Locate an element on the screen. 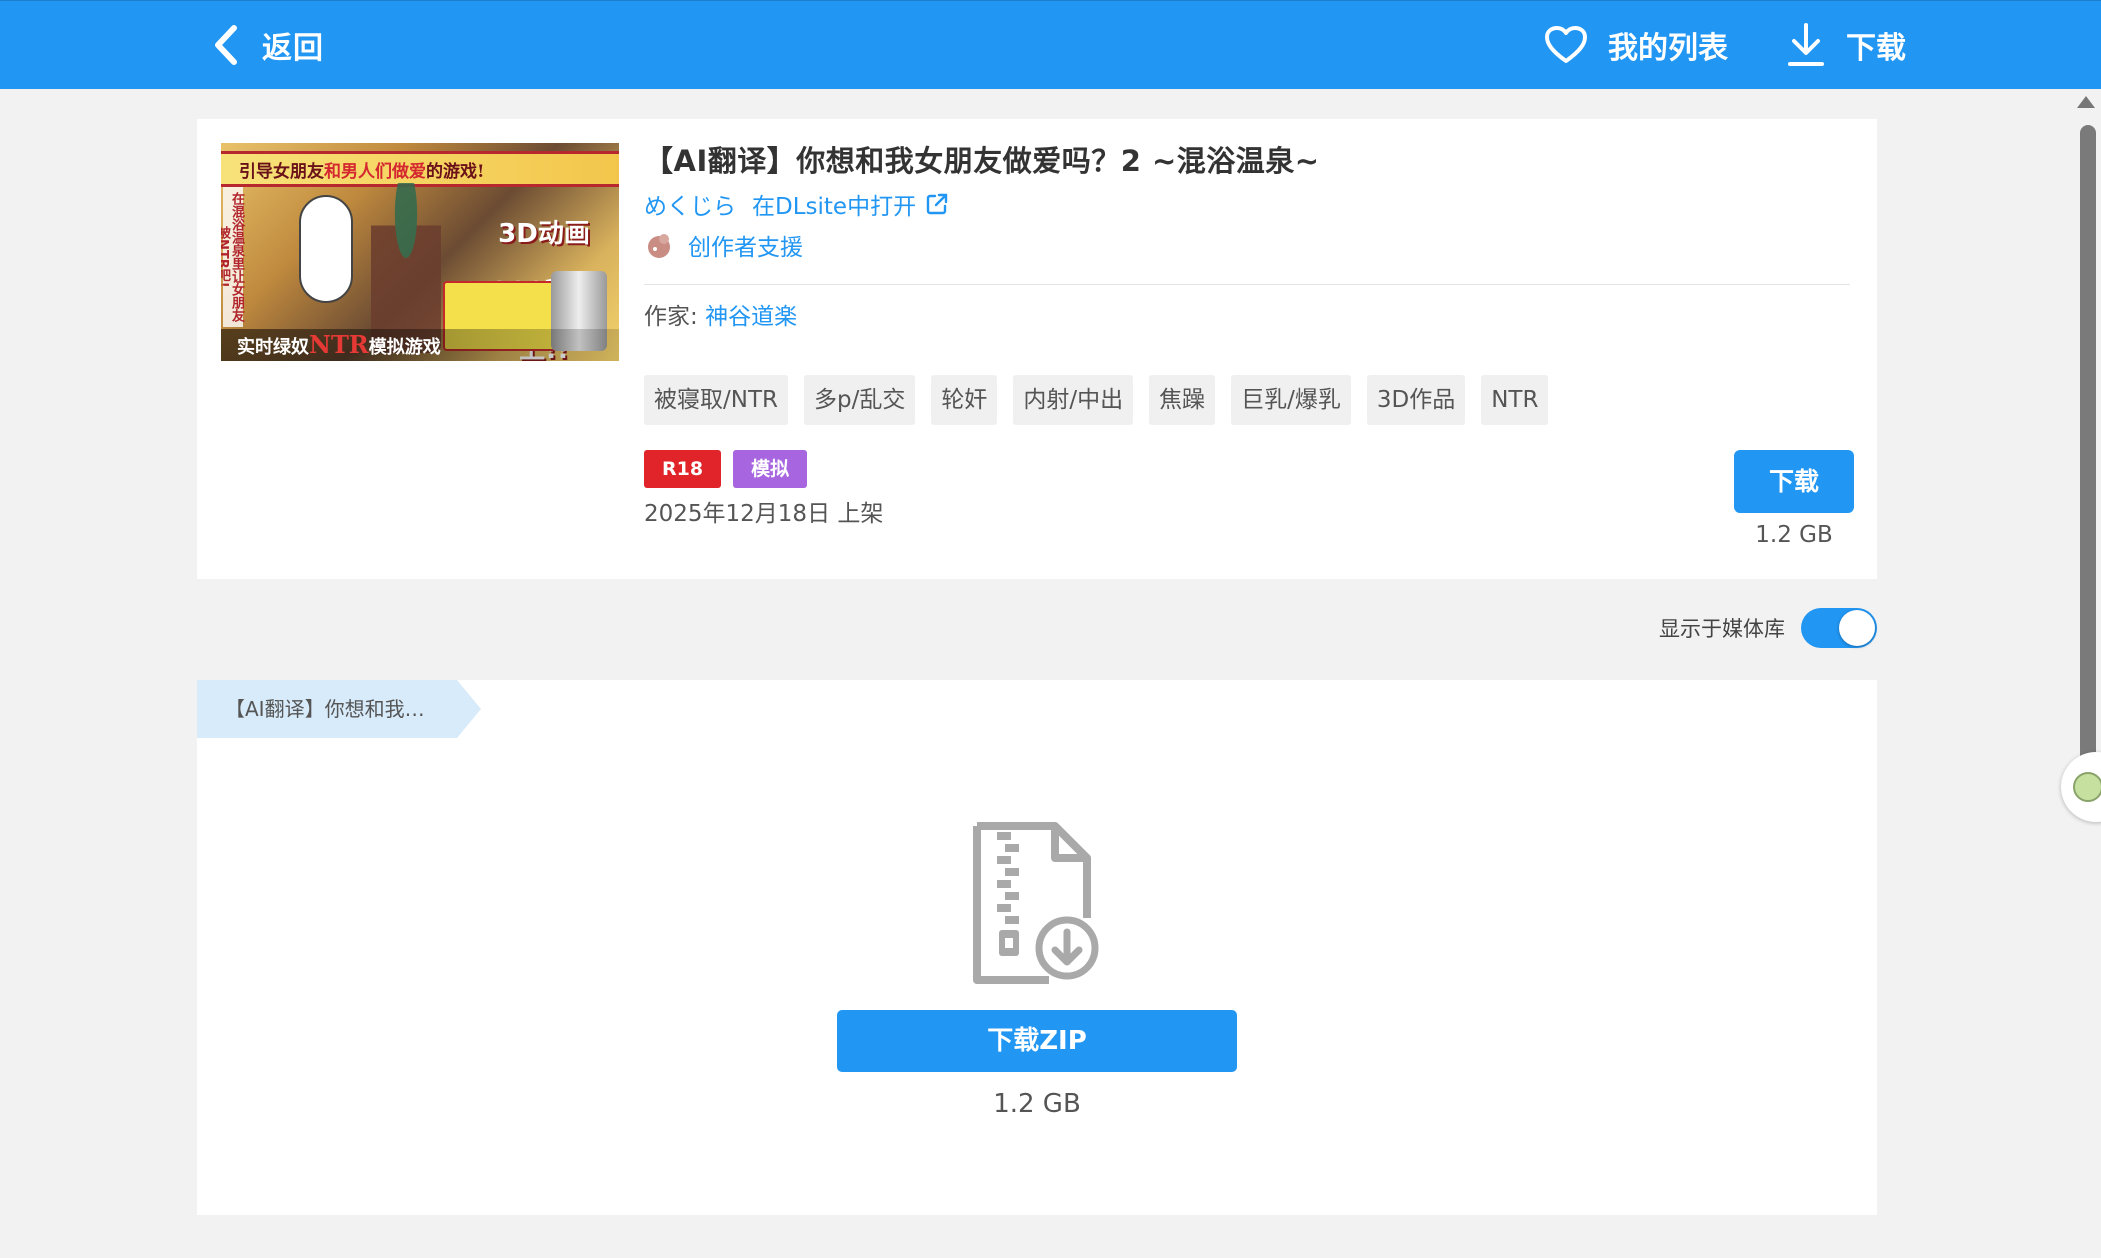 Image resolution: width=2101 pixels, height=1258 pixels. tag-creampie: 内射/中出 is located at coordinates (1073, 400).